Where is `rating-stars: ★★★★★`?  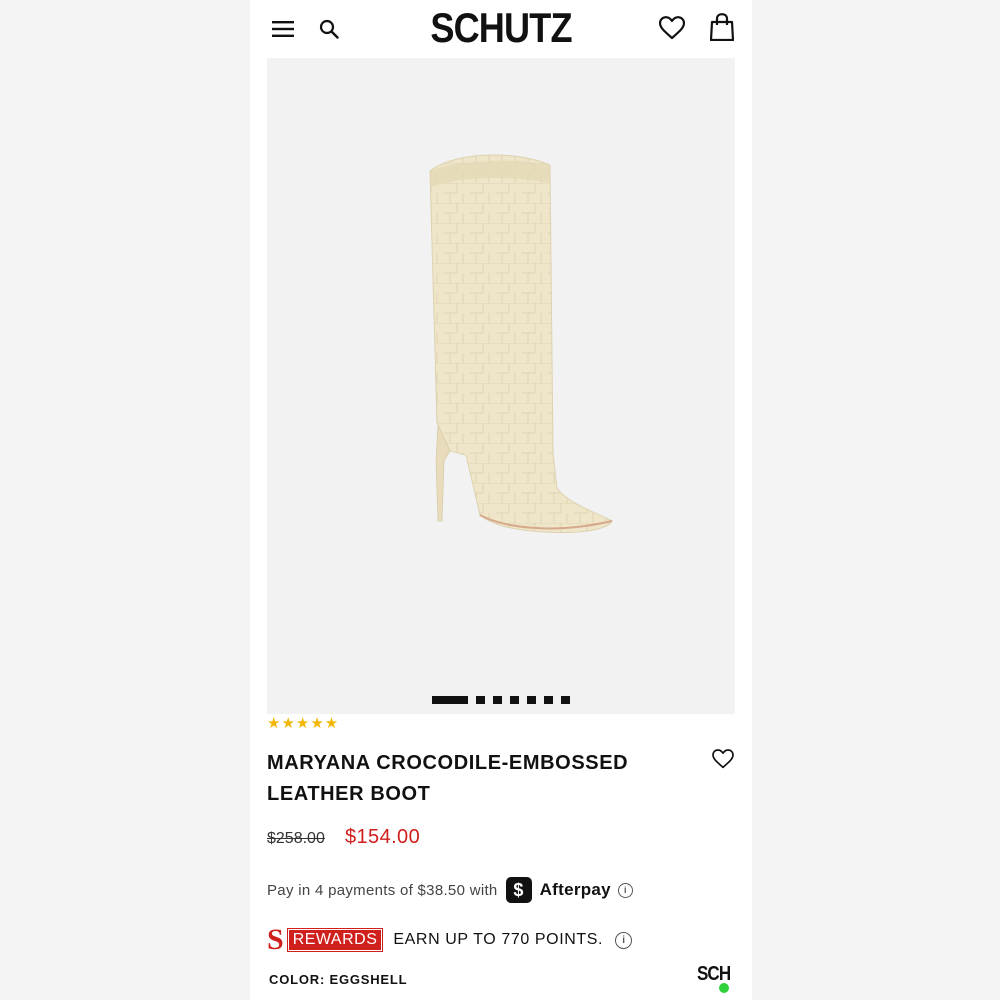
rating-stars: ★★★★★ is located at coordinates (303, 723).